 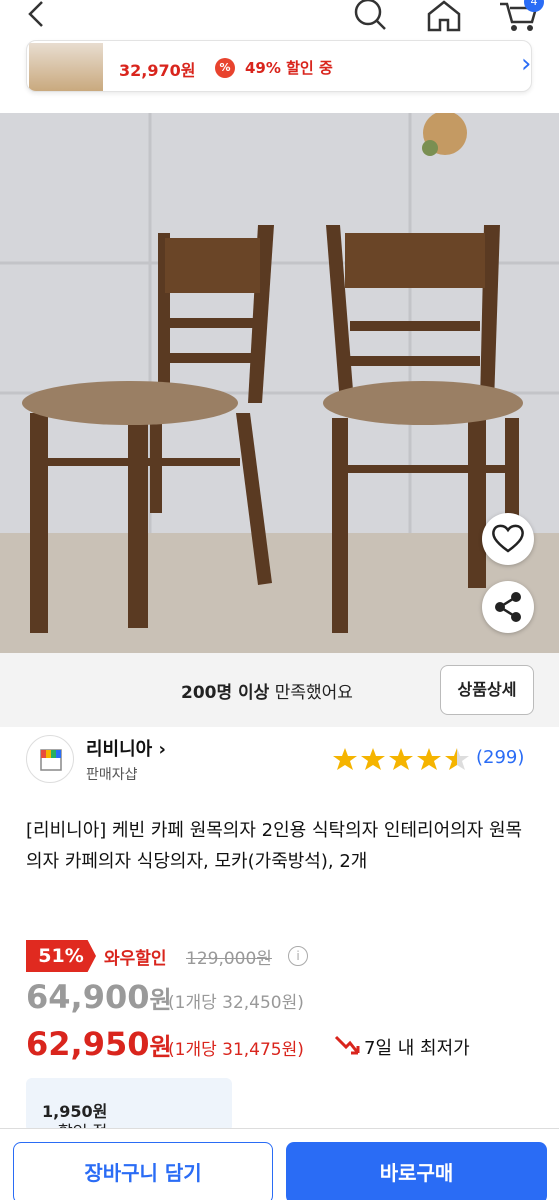 I want to click on seller-logo, so click(x=50, y=759).